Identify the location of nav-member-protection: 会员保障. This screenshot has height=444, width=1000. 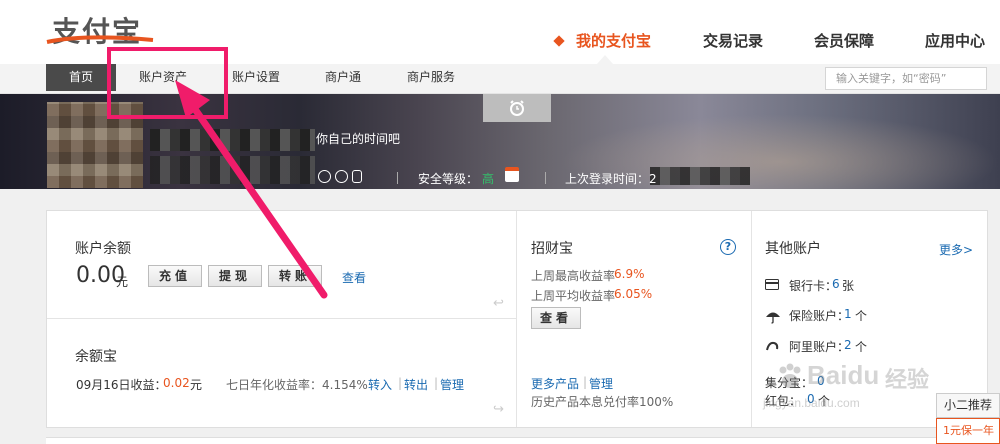
(844, 41).